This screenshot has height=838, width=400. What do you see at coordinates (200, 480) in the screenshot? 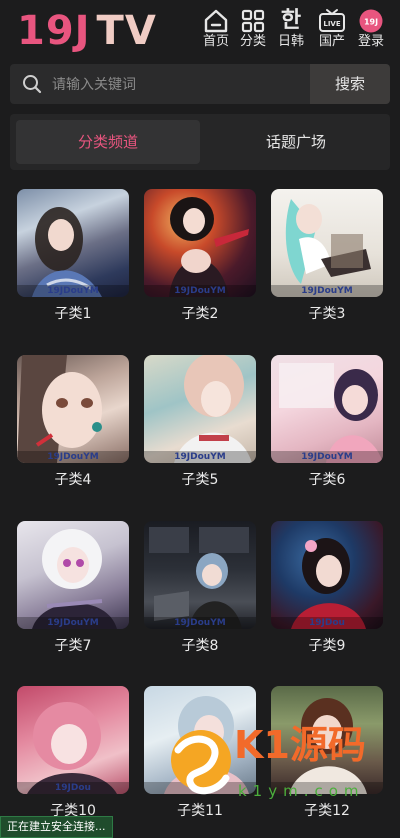
I see `category-label: 子类5` at bounding box center [200, 480].